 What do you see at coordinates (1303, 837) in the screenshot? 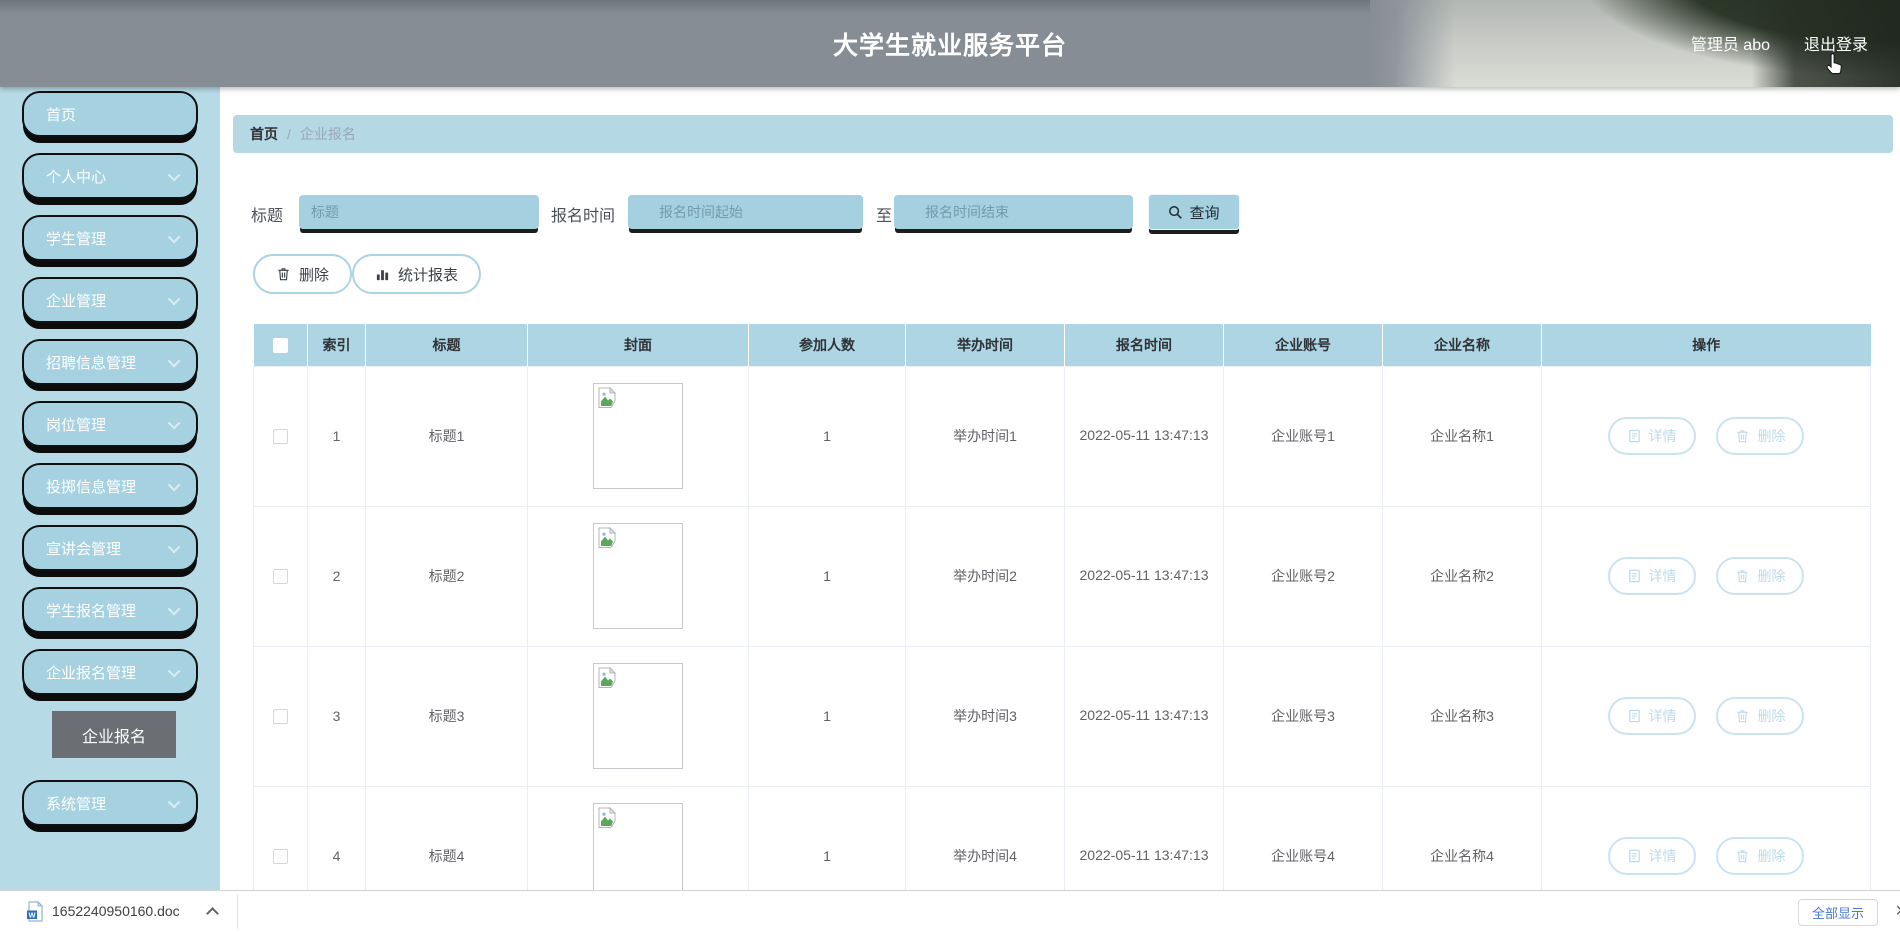
I see `cell-account: 企业账号4` at bounding box center [1303, 837].